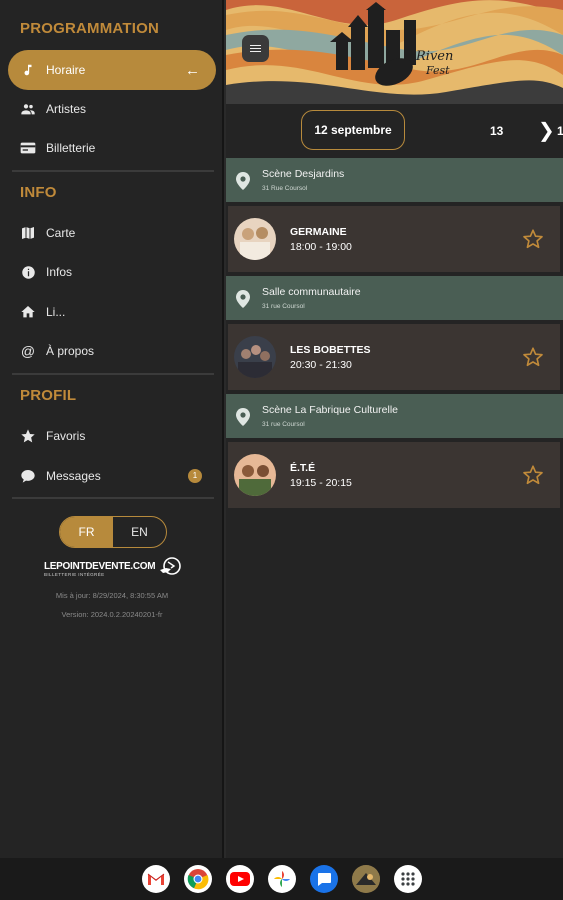  What do you see at coordinates (112, 614) in the screenshot?
I see `version-text: Version: 2024.0.2.20240201-fr` at bounding box center [112, 614].